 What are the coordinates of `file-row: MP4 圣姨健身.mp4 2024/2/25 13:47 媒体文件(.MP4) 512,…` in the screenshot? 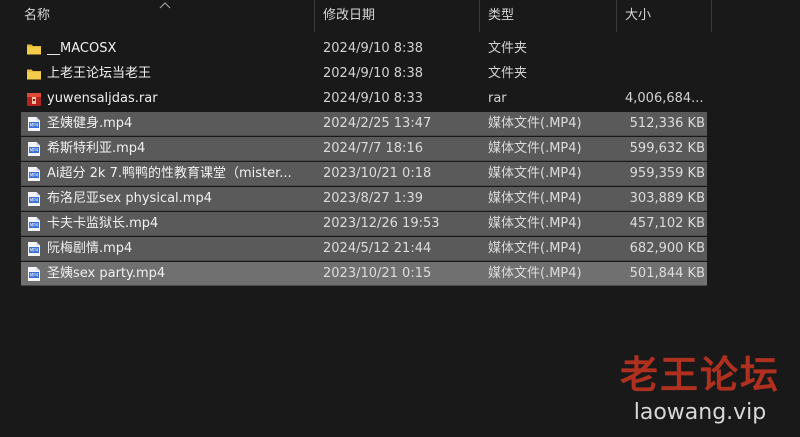 It's located at (364, 124).